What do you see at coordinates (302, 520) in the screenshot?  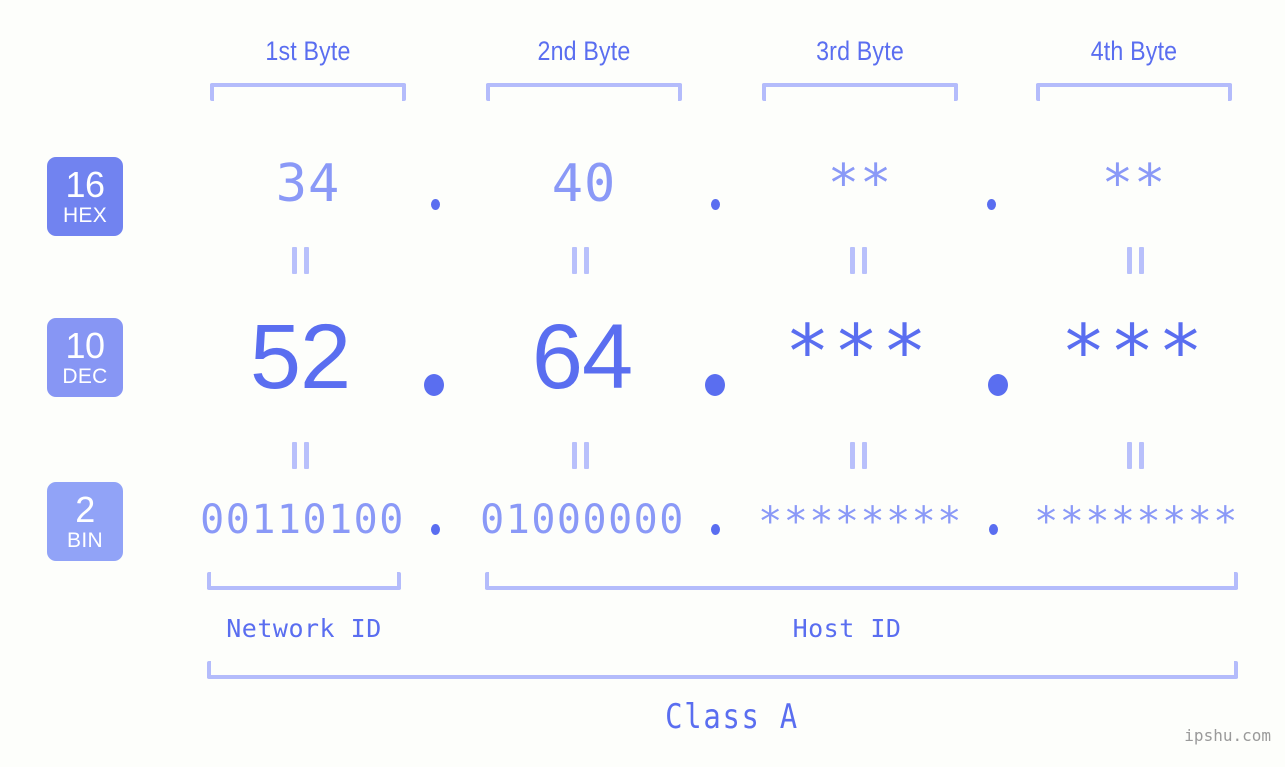 I see `bin-byte-1: 00110100` at bounding box center [302, 520].